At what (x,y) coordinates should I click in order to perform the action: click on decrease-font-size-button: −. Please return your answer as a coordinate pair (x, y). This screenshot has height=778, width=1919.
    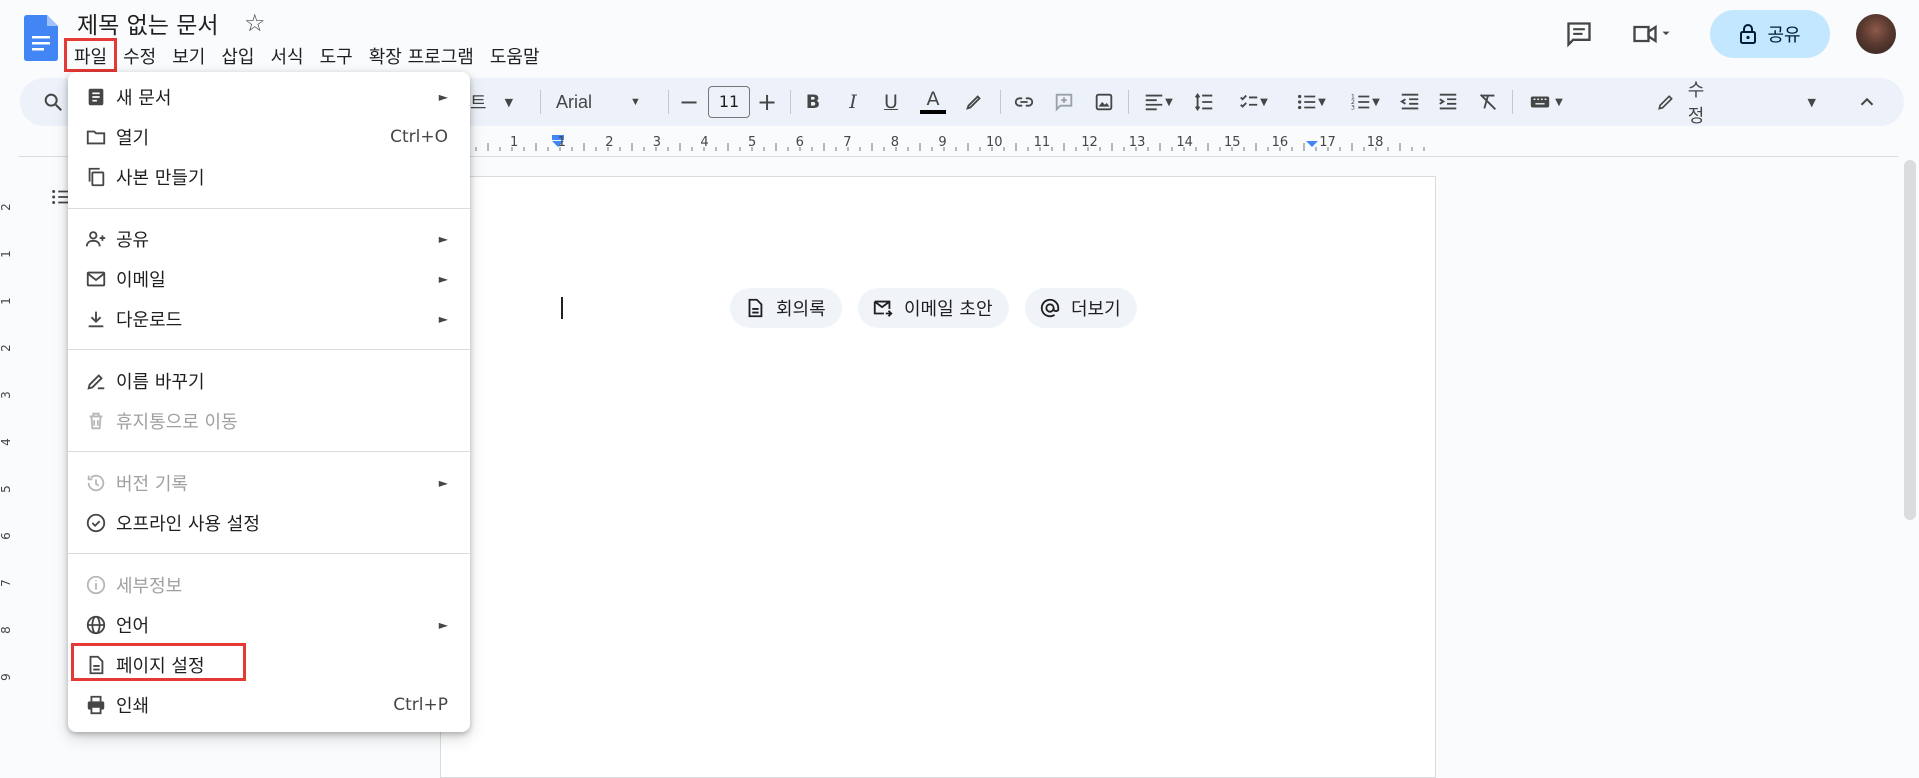
    Looking at the image, I should click on (689, 102).